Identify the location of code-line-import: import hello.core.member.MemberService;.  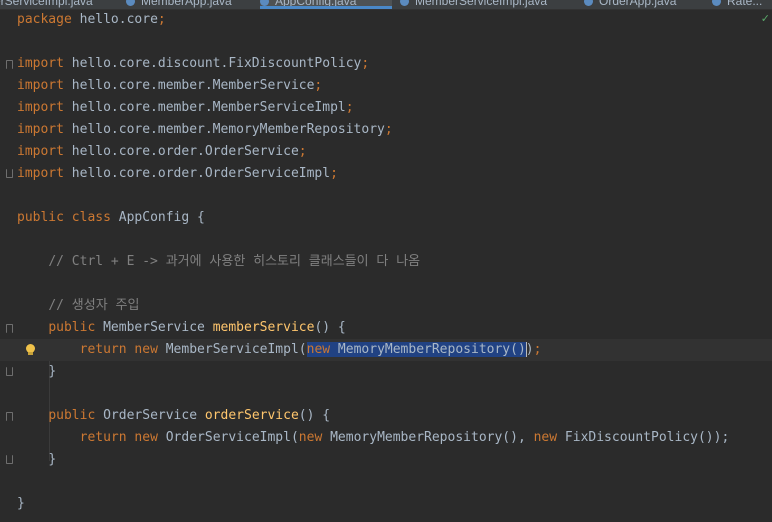
(170, 85).